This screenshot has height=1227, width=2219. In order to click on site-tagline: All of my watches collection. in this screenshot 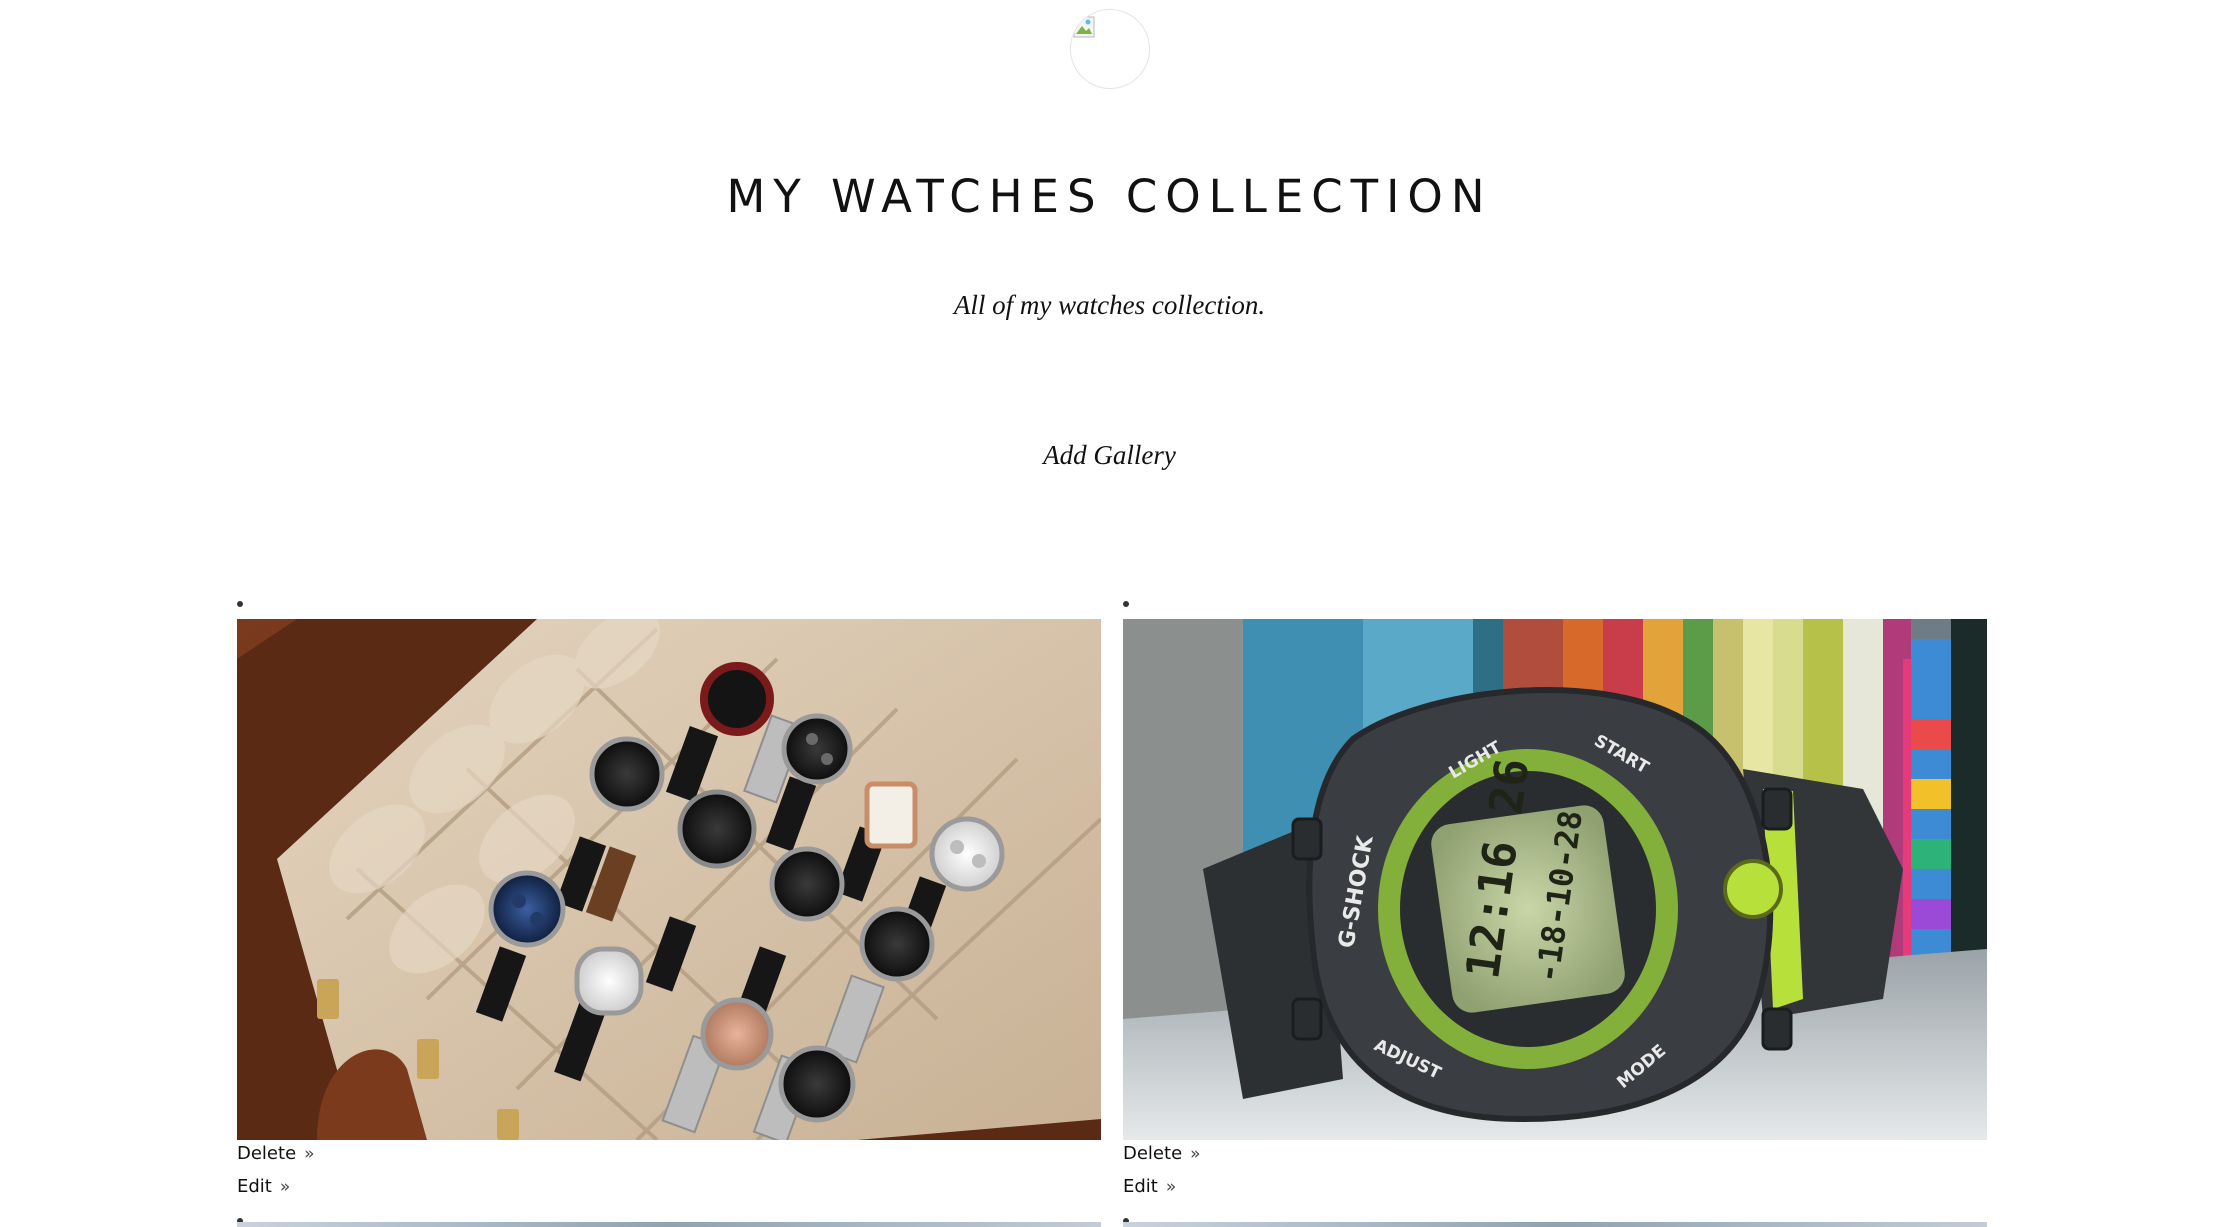, I will do `click(1109, 305)`.